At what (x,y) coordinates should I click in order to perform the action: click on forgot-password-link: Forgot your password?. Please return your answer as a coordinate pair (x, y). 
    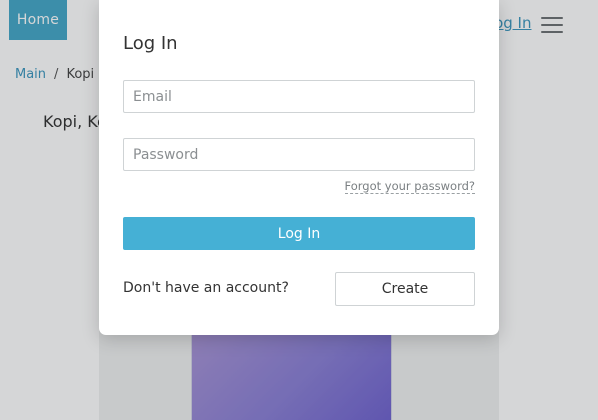
    Looking at the image, I should click on (409, 186).